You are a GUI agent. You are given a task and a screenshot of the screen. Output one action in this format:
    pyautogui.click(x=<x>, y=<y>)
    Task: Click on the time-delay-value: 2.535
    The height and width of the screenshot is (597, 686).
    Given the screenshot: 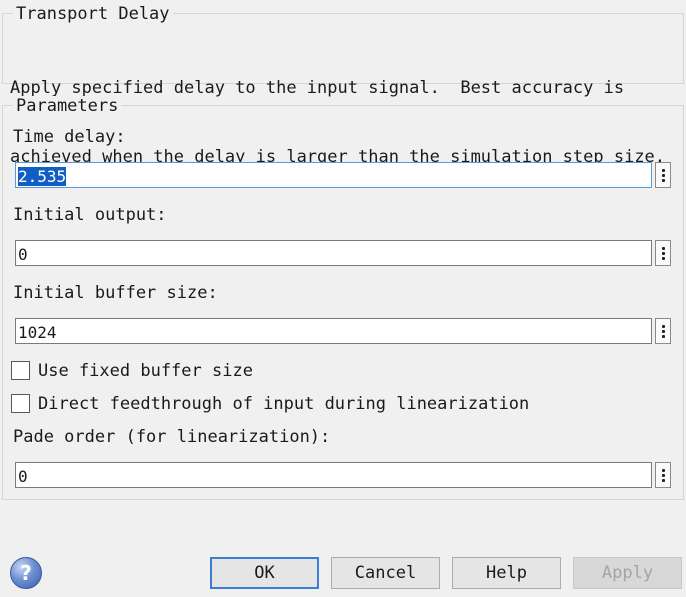 What is the action you would take?
    pyautogui.click(x=42, y=176)
    